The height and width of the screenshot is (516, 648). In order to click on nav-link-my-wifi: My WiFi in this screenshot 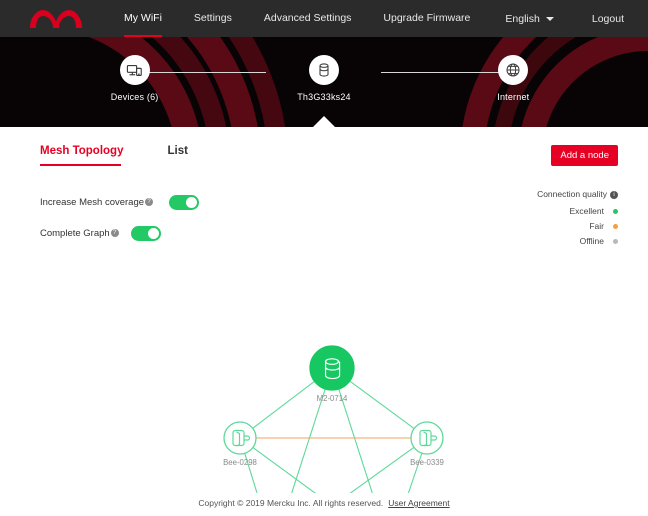, I will do `click(143, 18)`.